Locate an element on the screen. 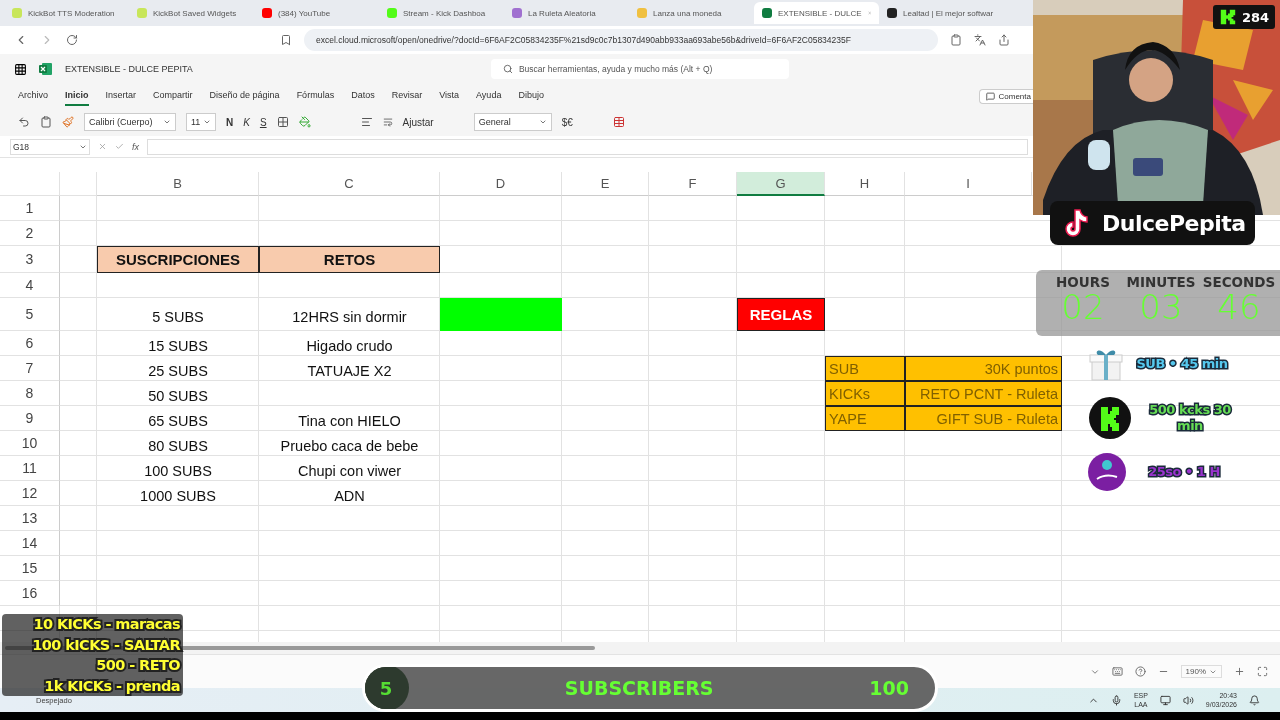 Image resolution: width=1280 pixels, height=720 pixels. row-header: 14 is located at coordinates (30, 543).